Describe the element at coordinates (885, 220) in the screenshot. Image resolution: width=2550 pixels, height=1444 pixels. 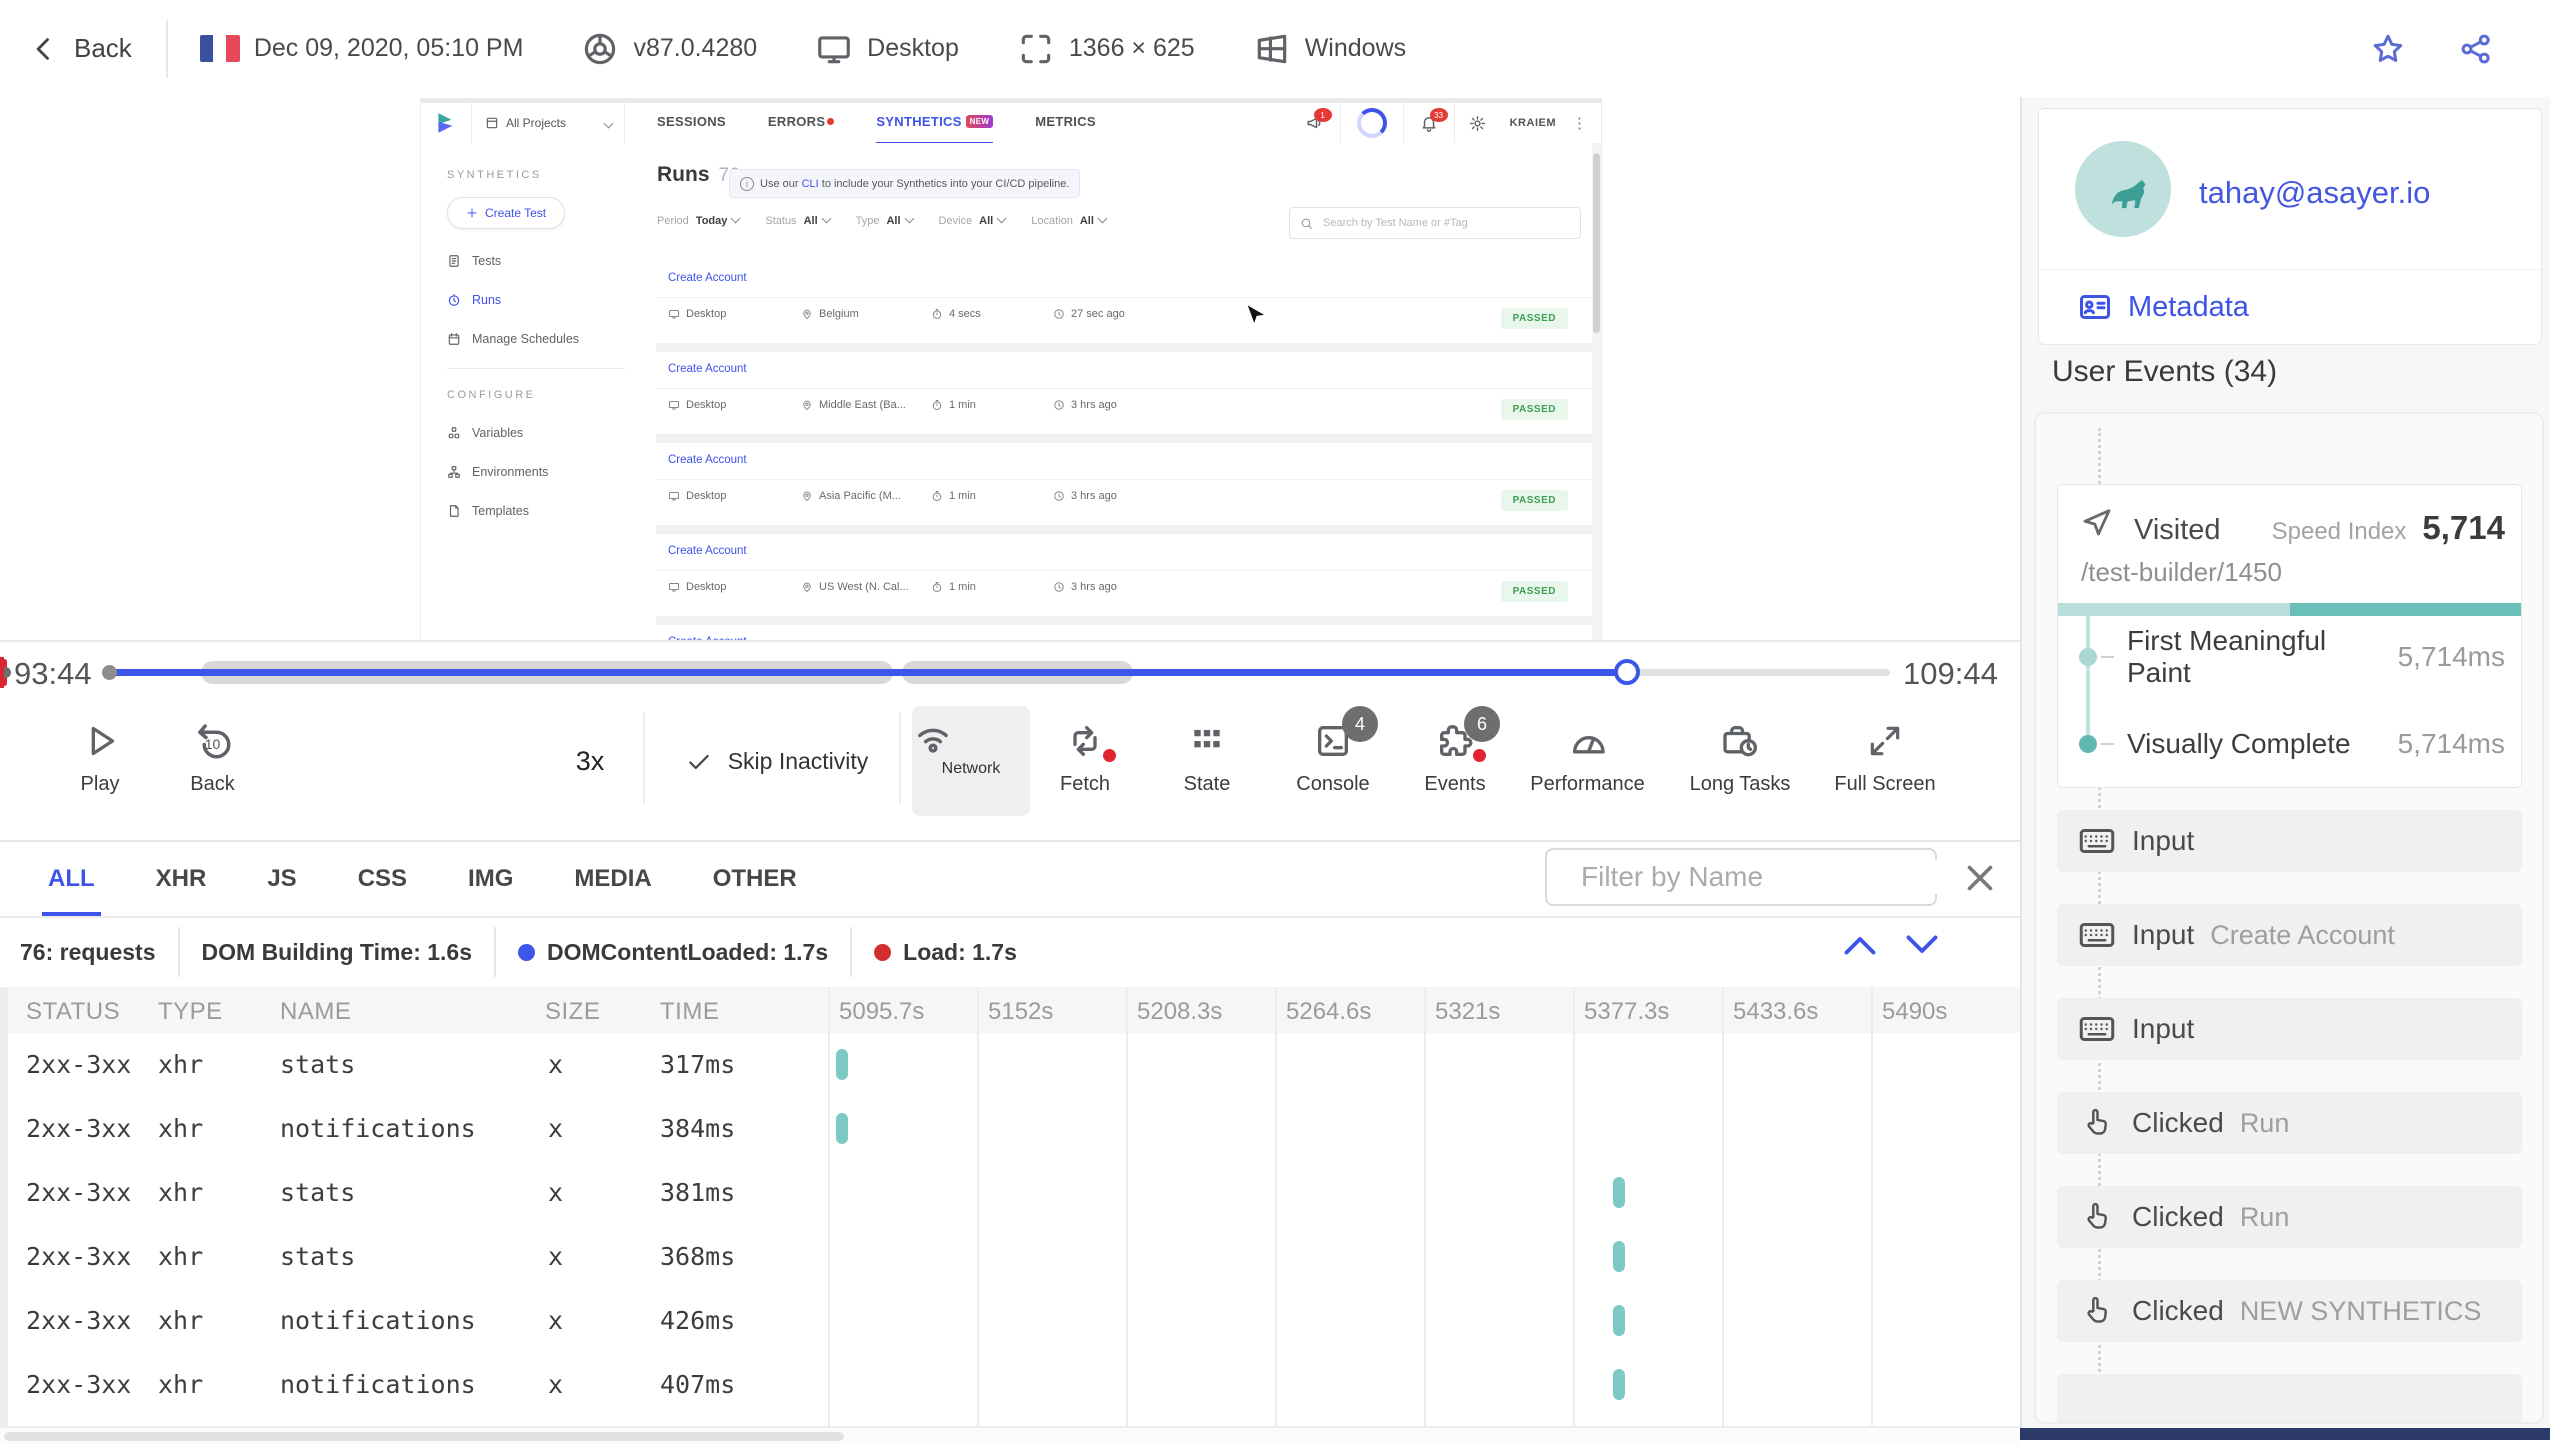
I see `filter-dropdown: Type All` at that location.